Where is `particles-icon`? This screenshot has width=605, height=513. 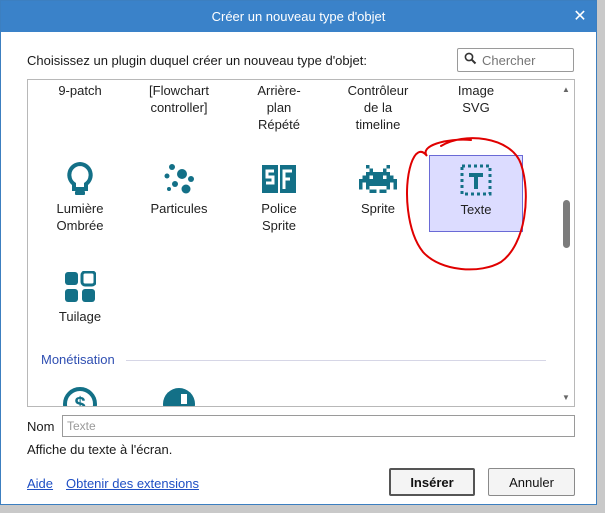
particles-icon is located at coordinates (179, 179).